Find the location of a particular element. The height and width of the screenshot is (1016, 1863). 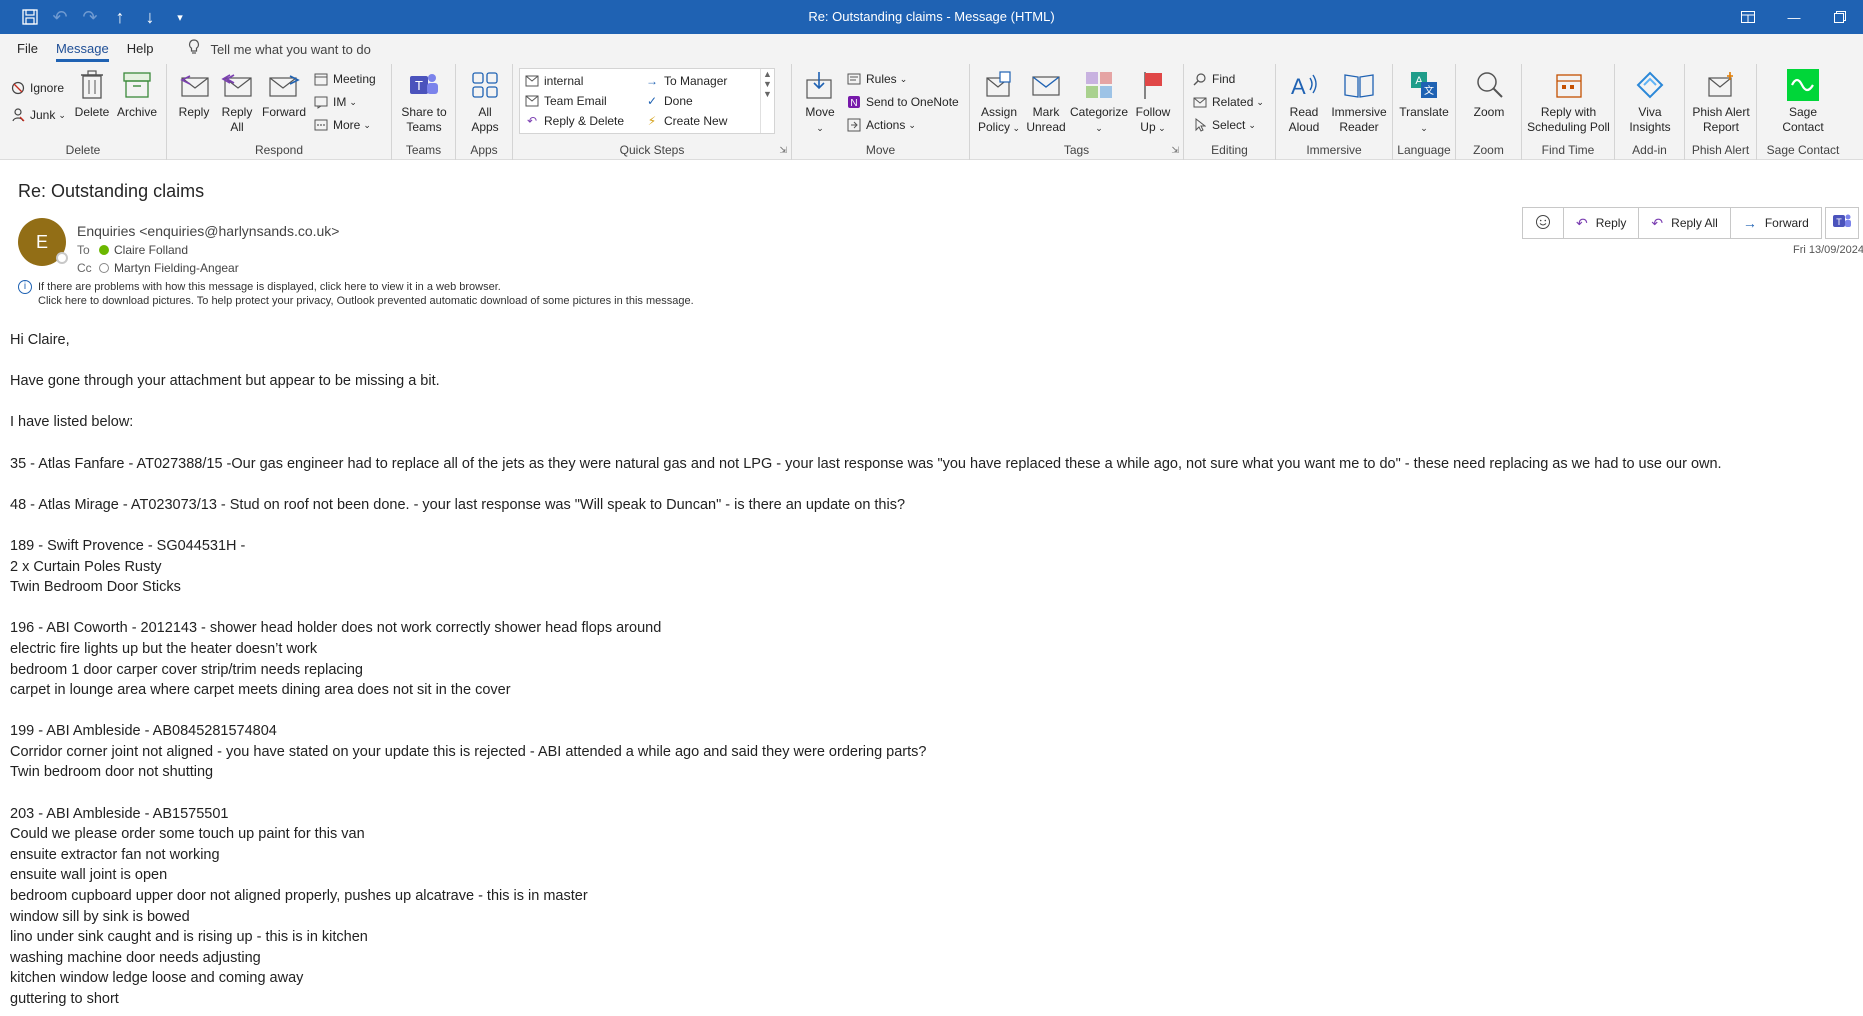

im-button: IM ⌄ is located at coordinates (335, 102).